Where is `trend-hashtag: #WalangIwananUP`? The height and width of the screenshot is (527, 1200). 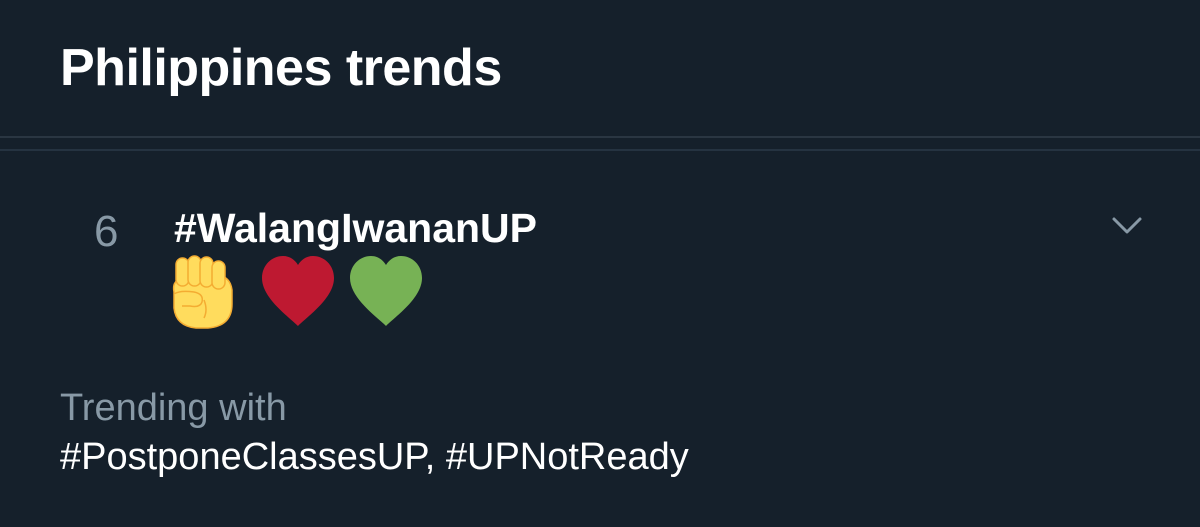
trend-hashtag: #WalangIwananUP is located at coordinates (355, 228).